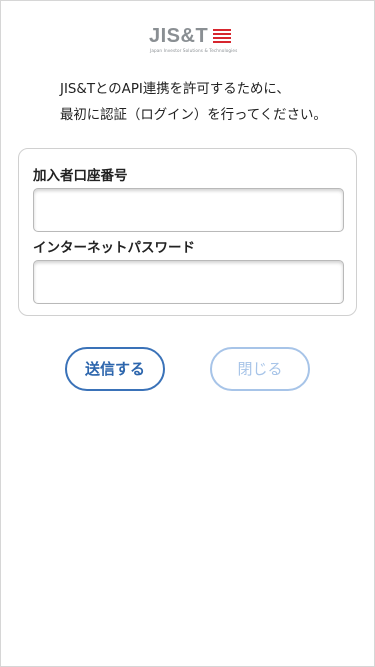 The width and height of the screenshot is (375, 667). What do you see at coordinates (179, 36) in the screenshot?
I see `logo-wordmark: JIS&T` at bounding box center [179, 36].